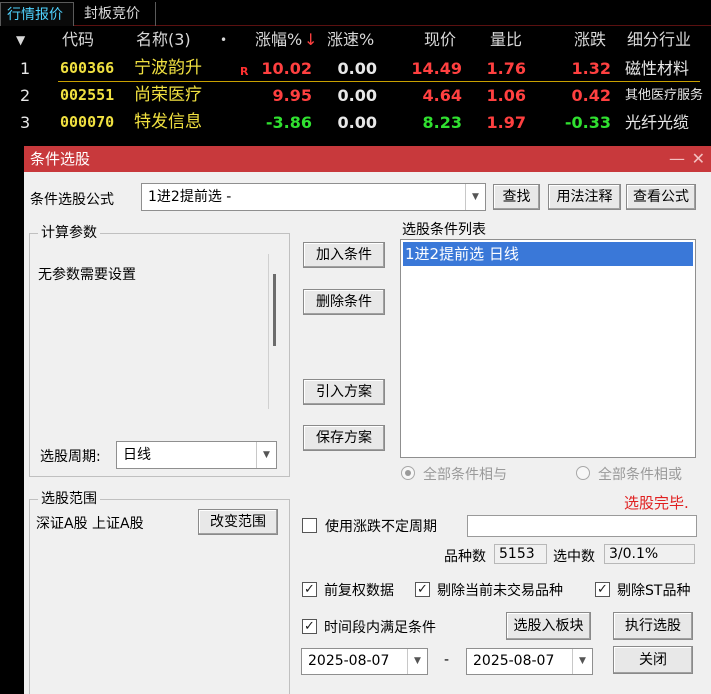 Image resolution: width=711 pixels, height=694 pixels. Describe the element at coordinates (381, 527) in the screenshot. I see `use-period-label: 使用涨跌不定周期` at that location.